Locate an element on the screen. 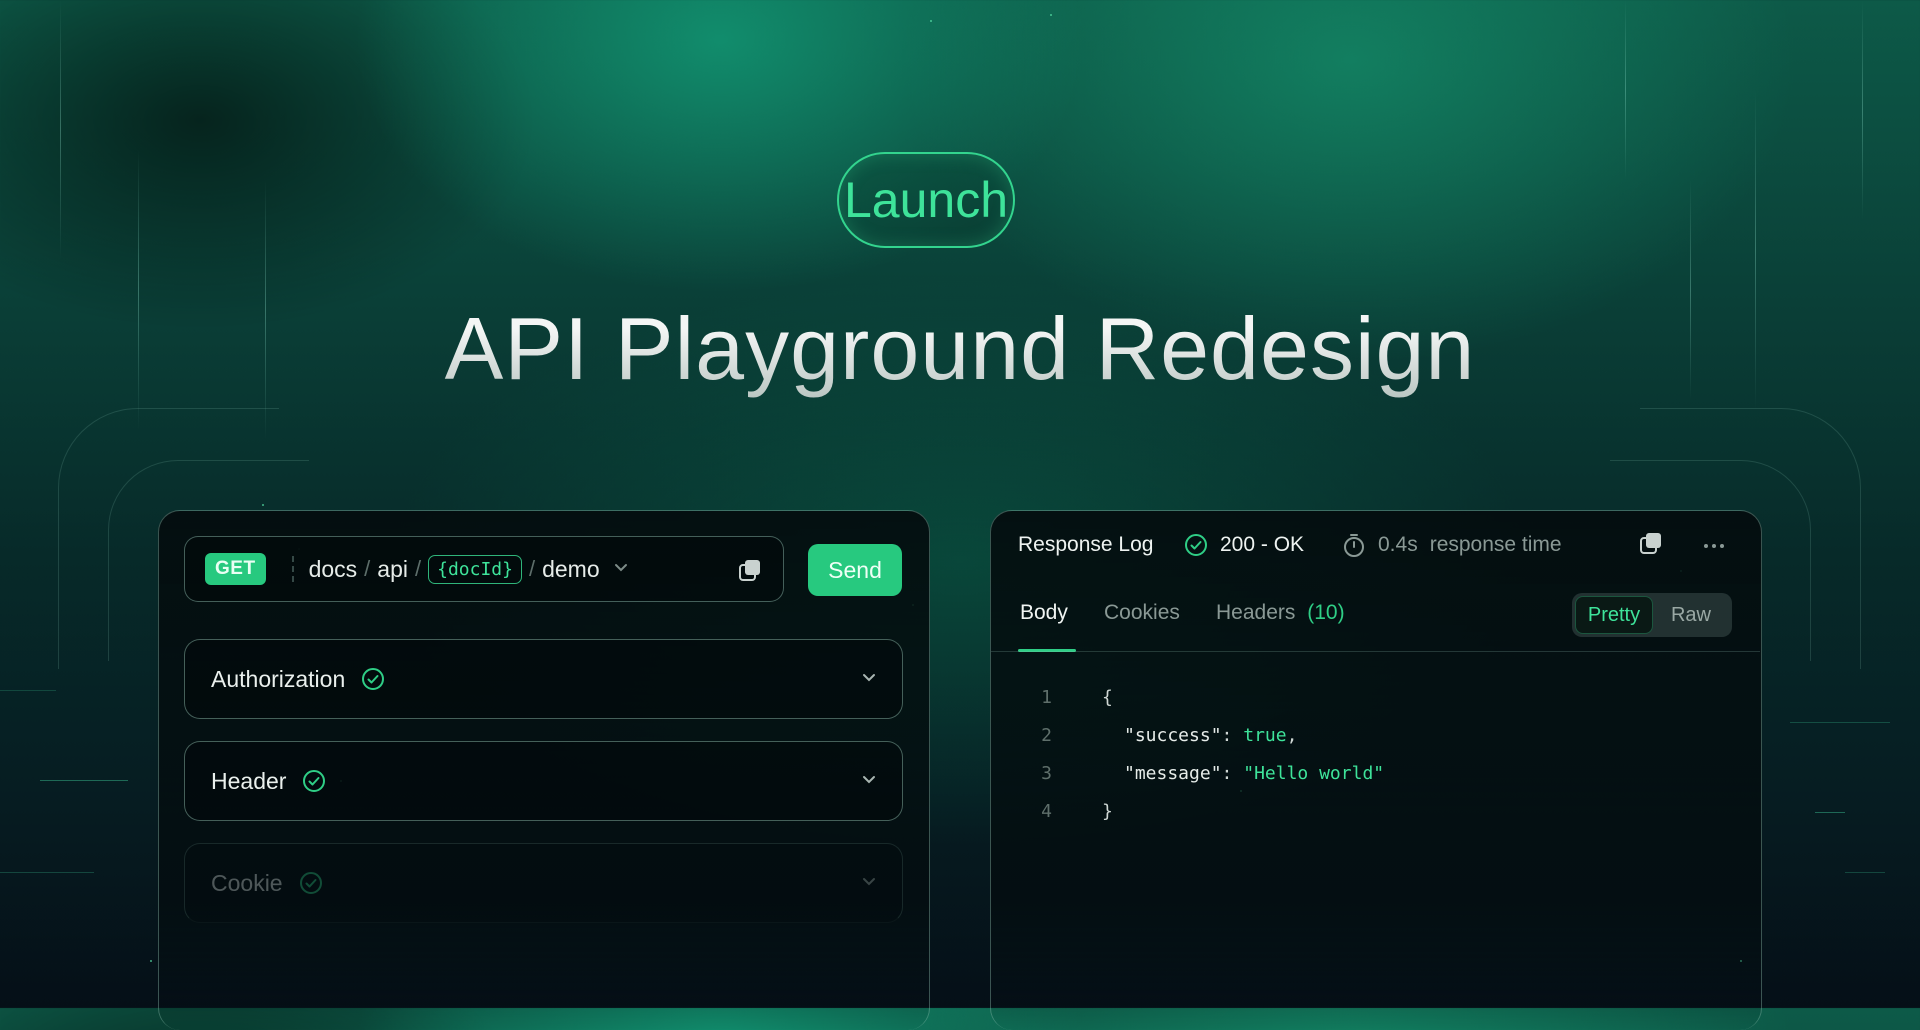  line-number: 1 is located at coordinates (1046, 697).